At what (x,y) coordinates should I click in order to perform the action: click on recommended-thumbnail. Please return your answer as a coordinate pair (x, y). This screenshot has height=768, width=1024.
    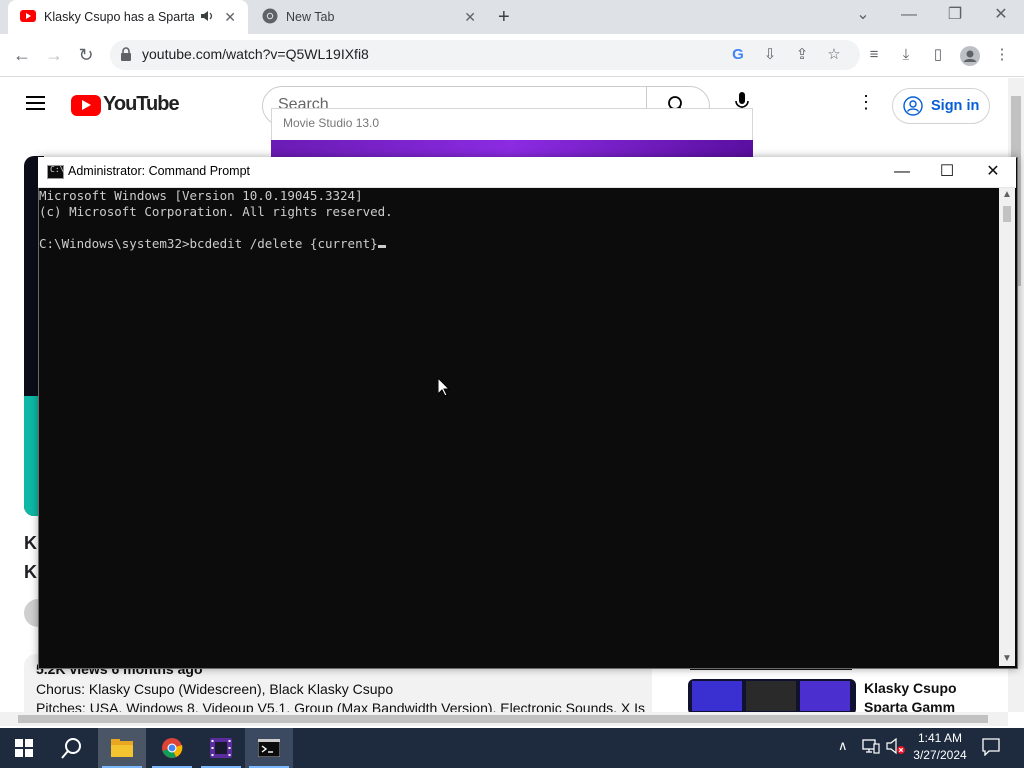
    Looking at the image, I should click on (772, 697).